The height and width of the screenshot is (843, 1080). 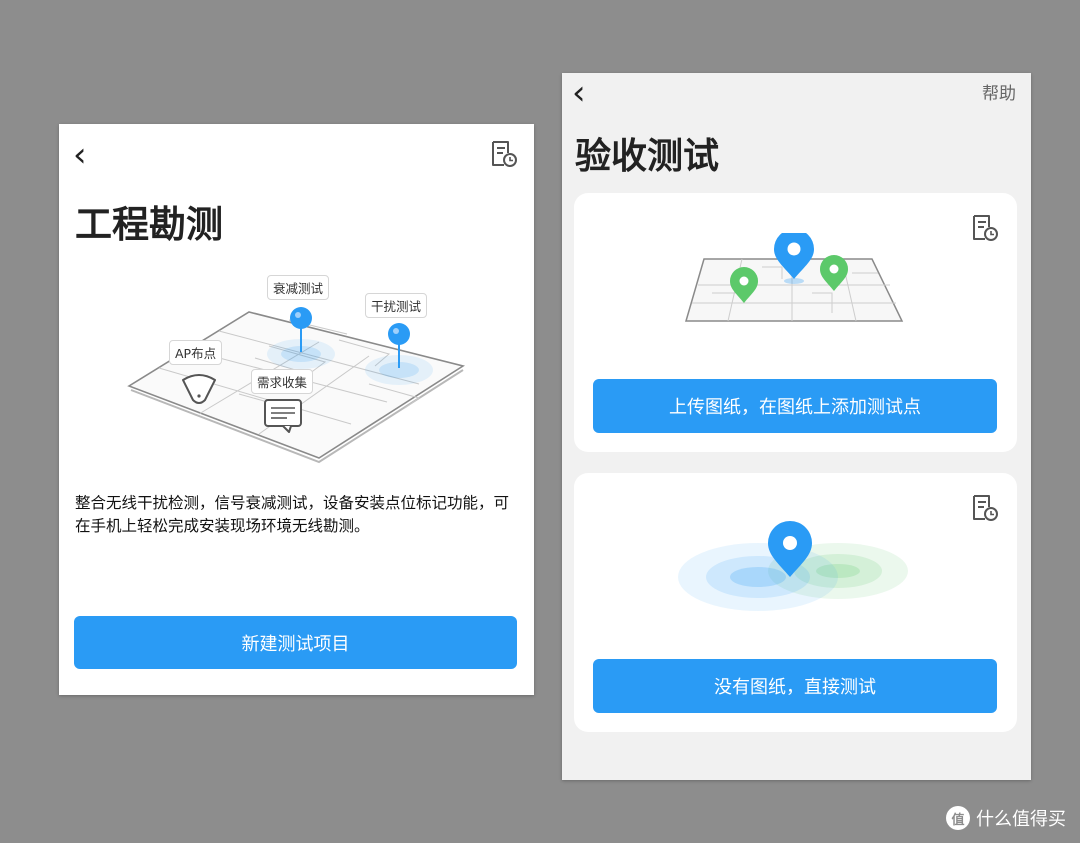 What do you see at coordinates (396, 305) in the screenshot?
I see `callout-interference-test: 干扰测试` at bounding box center [396, 305].